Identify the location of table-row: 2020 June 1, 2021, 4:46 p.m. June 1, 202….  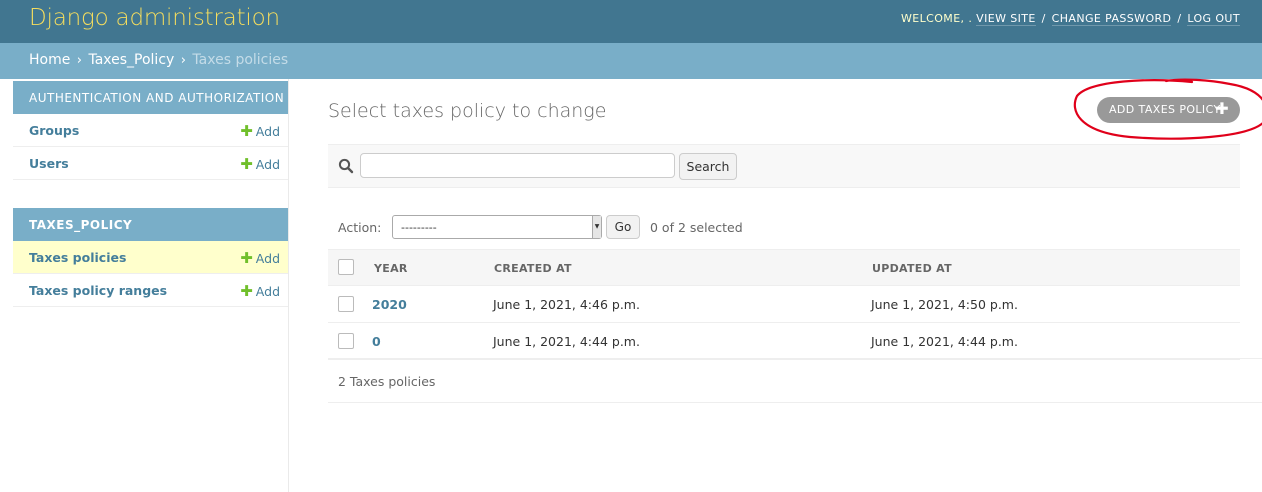
(784, 304).